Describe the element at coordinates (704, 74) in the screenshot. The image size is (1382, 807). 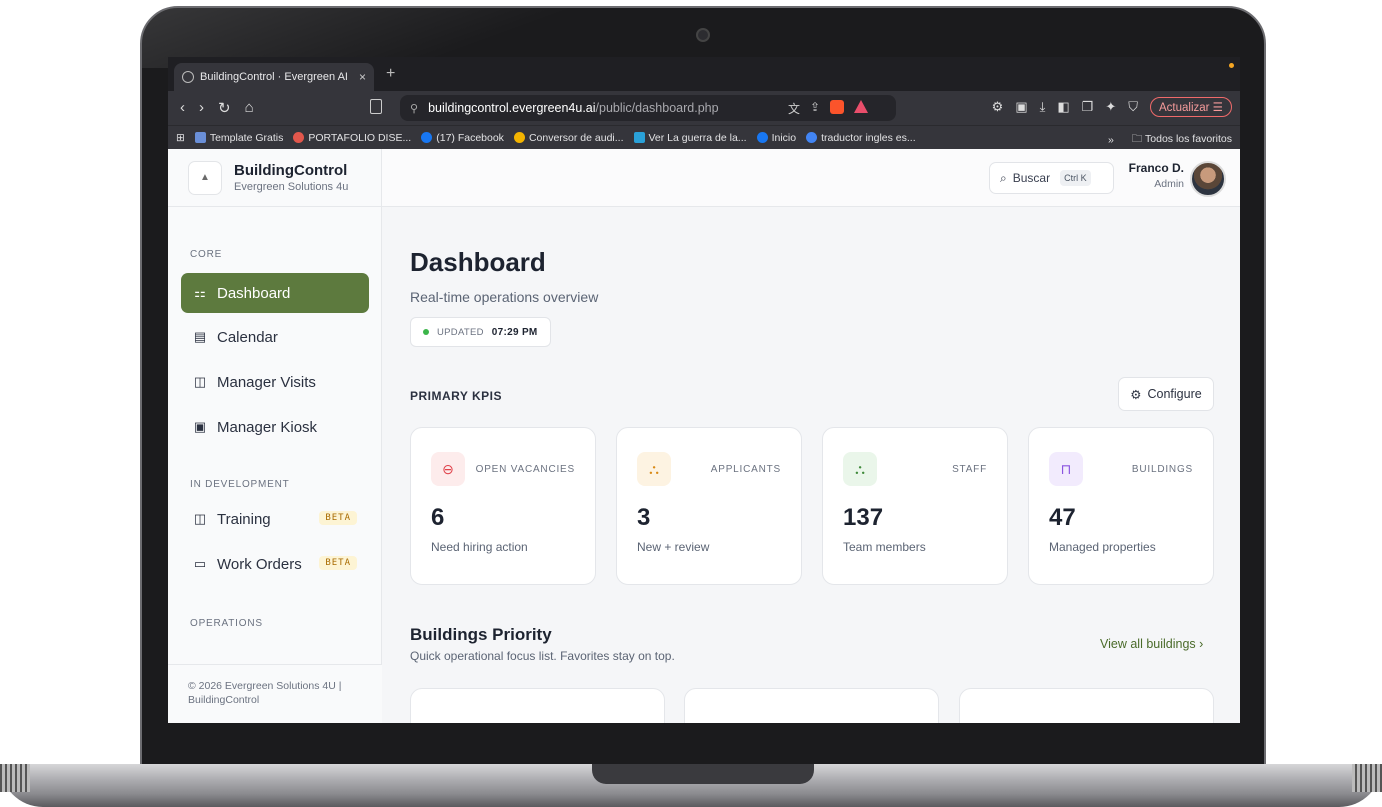
I see `browser-tab-bar: BuildingControl · Evergreen AI × +` at that location.